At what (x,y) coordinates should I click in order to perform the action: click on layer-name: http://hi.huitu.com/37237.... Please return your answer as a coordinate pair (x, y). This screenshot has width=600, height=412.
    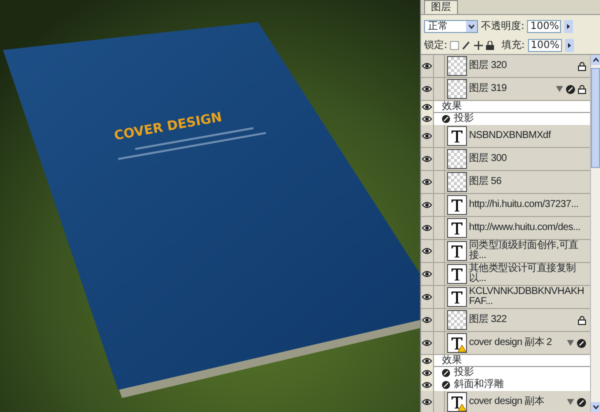
    Looking at the image, I should click on (524, 205).